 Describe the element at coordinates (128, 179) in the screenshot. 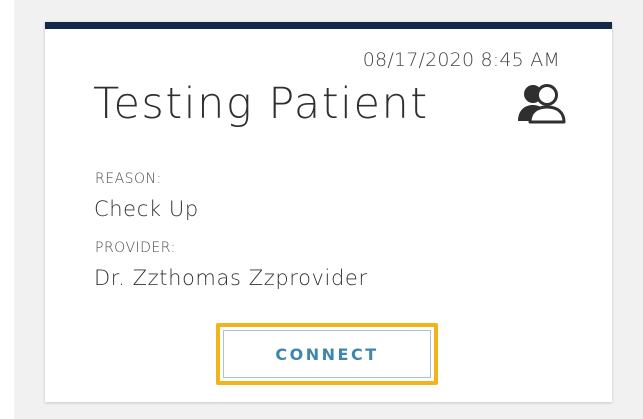

I see `reason-label: REASON:` at that location.